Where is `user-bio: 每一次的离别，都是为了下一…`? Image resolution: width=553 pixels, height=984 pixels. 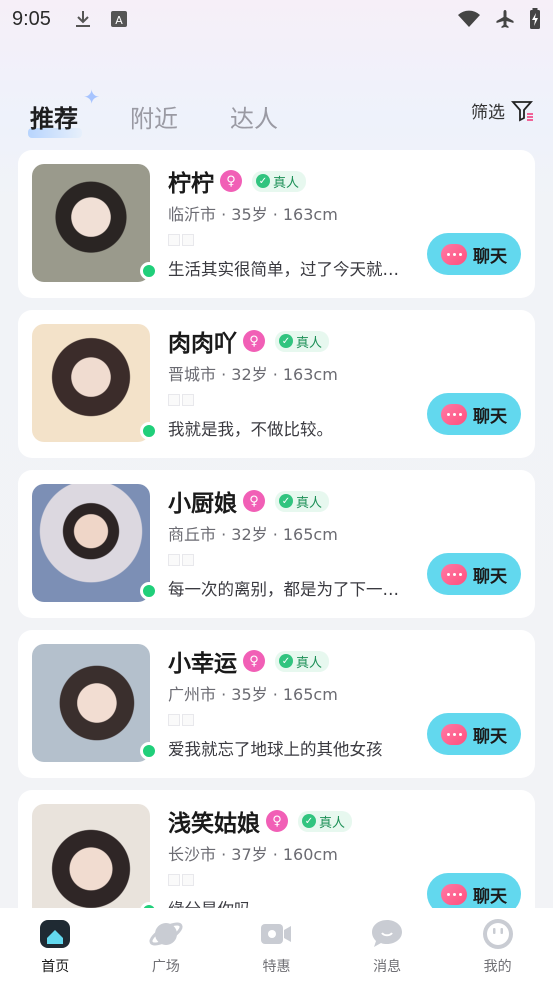
user-bio: 每一次的离别，都是为了下一… is located at coordinates (283, 589).